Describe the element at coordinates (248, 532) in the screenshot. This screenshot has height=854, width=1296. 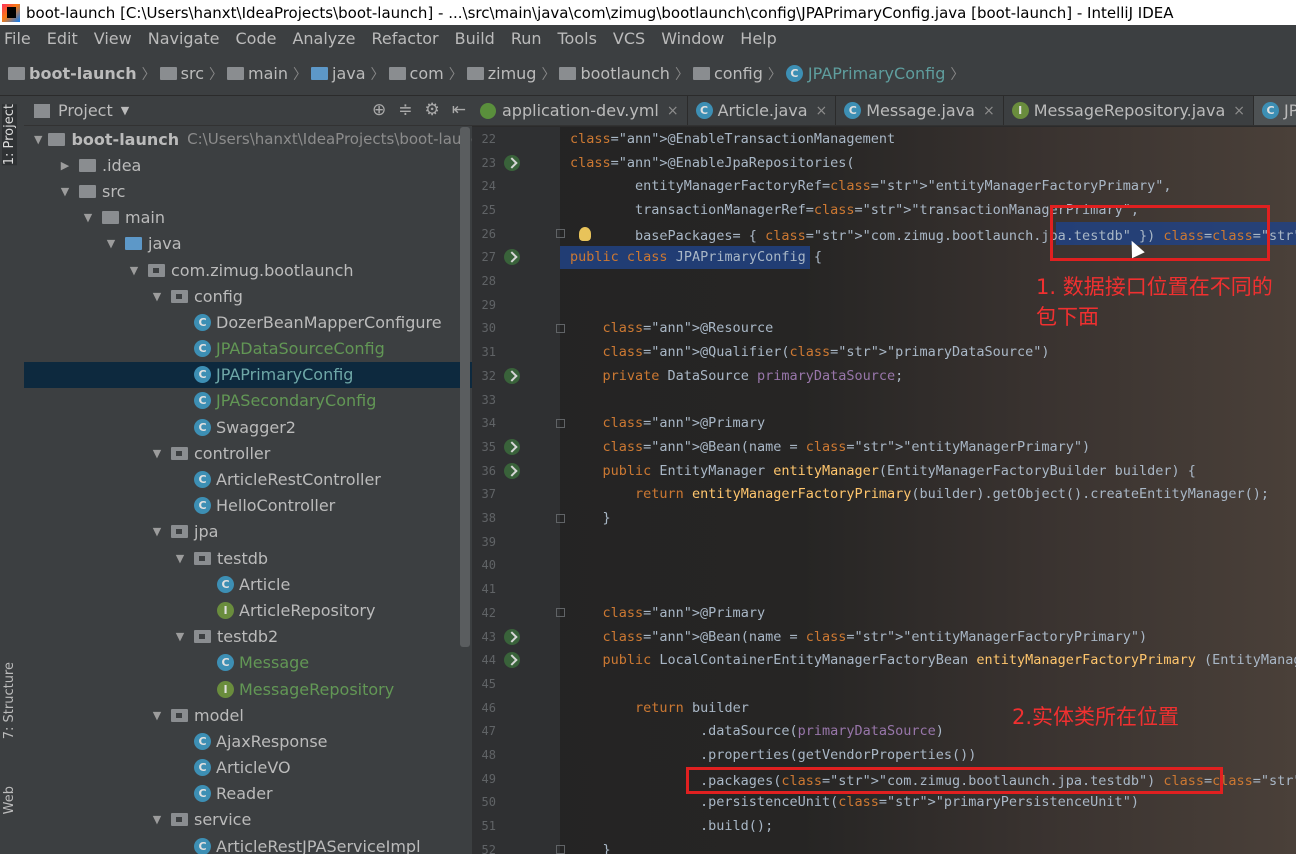
I see `tree-item: ▼ jpa` at that location.